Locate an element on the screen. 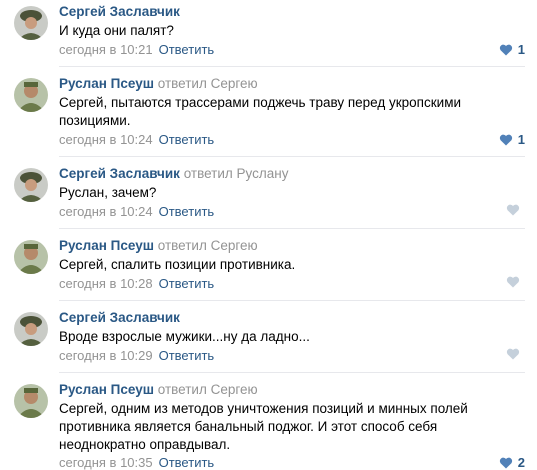 The width and height of the screenshot is (537, 470). like-button: 2 is located at coordinates (512, 462).